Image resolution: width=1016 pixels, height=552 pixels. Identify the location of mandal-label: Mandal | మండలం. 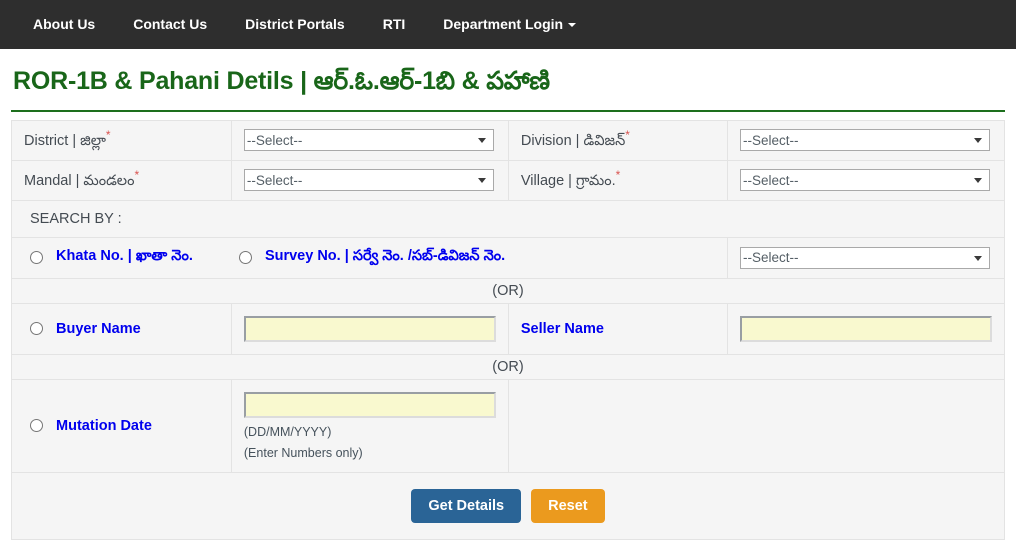
(79, 180).